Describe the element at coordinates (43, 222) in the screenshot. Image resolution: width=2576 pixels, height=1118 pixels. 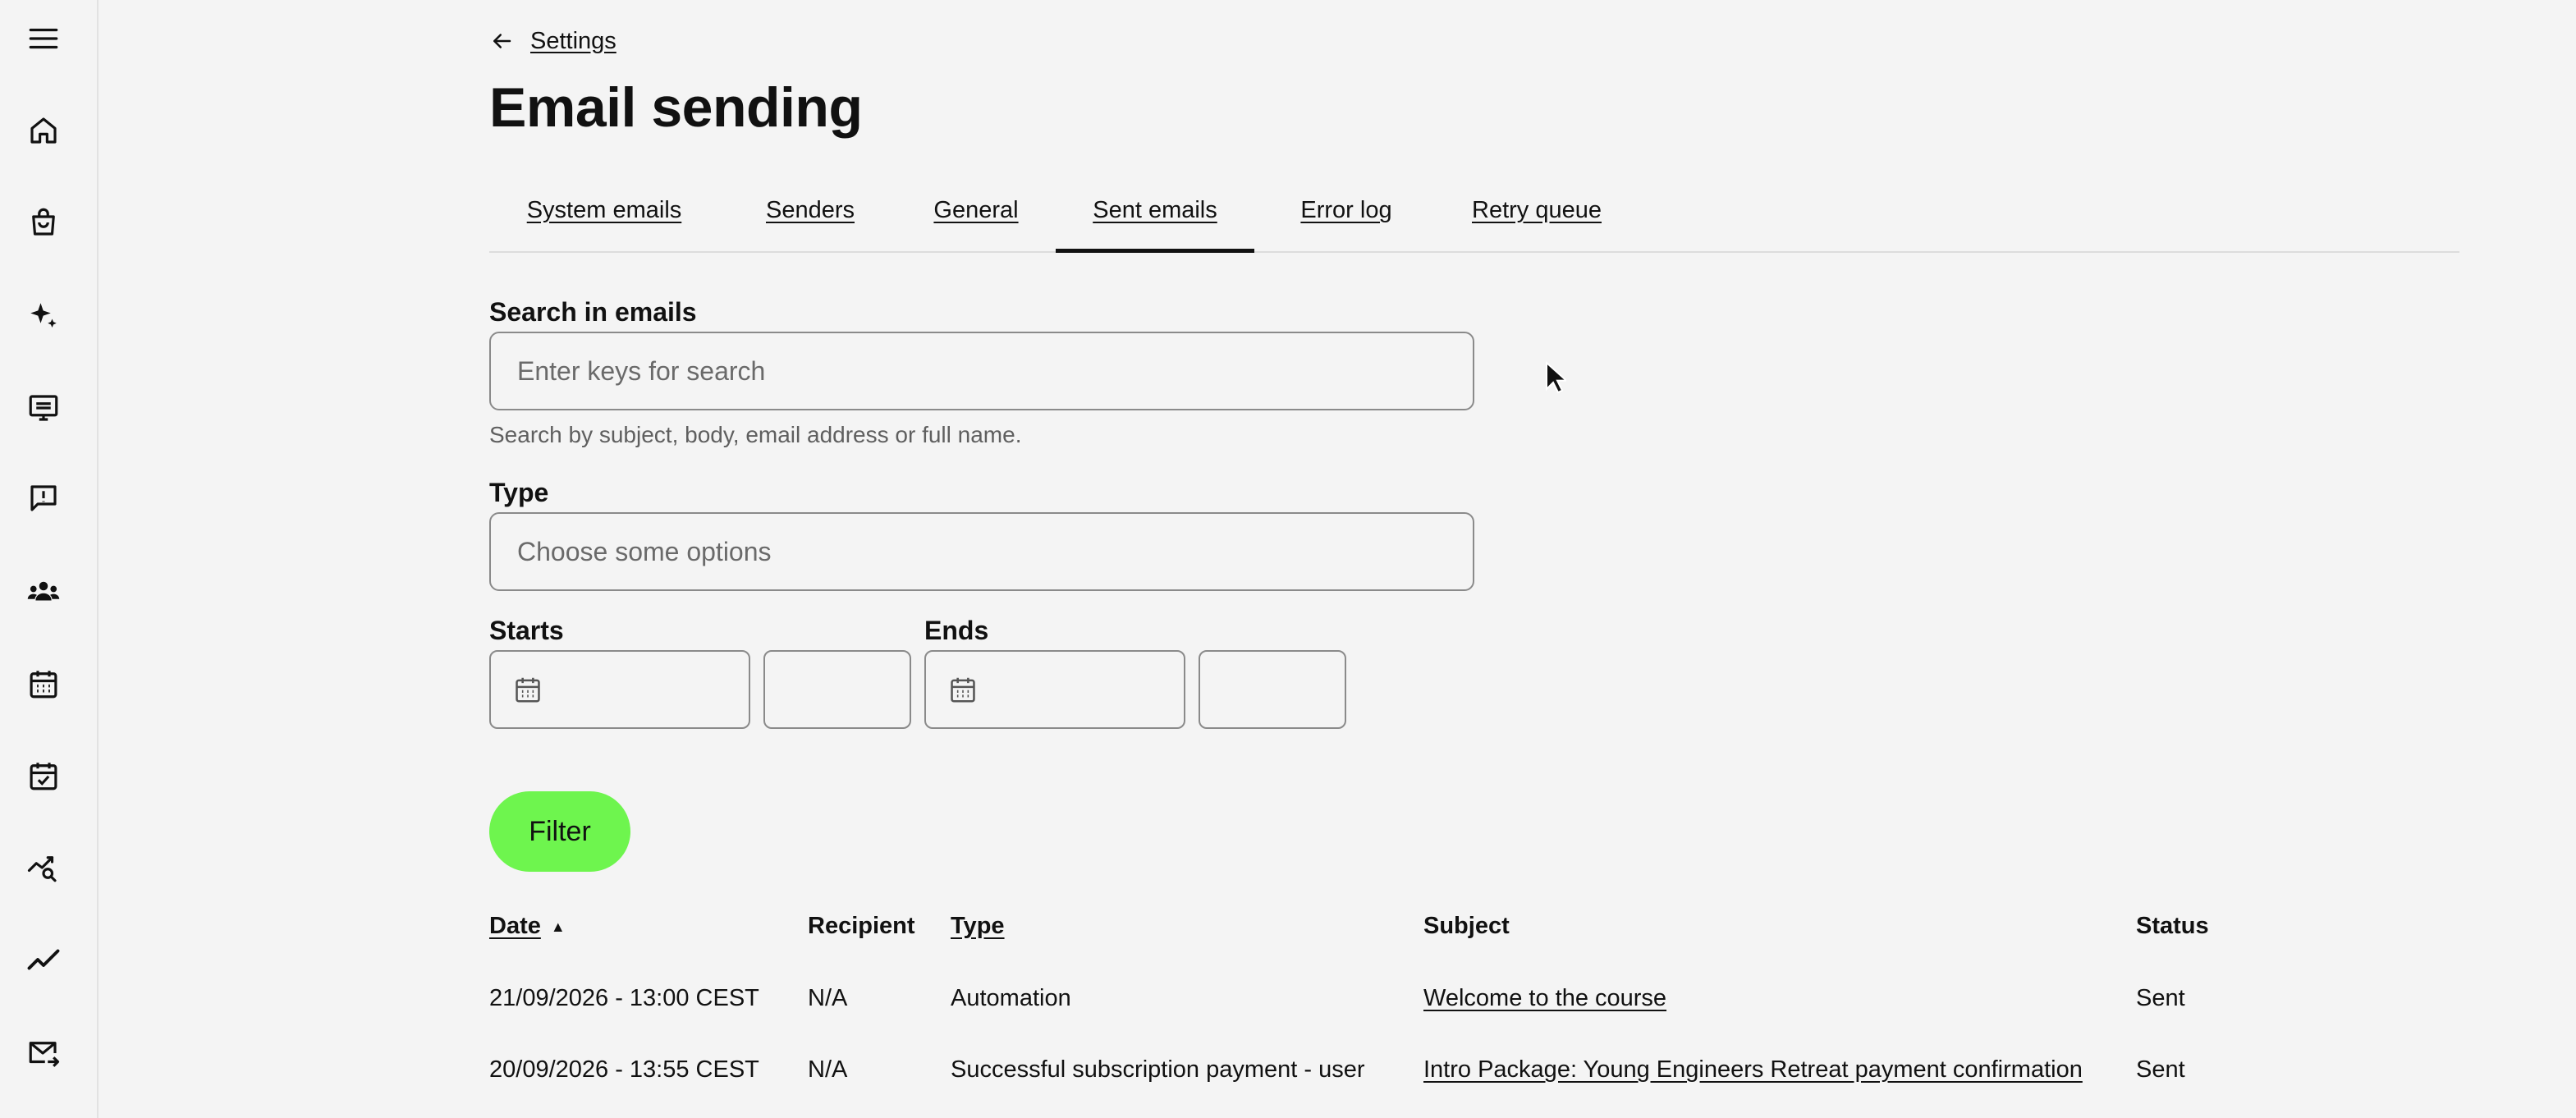
I see `shopping-bag-icon` at that location.